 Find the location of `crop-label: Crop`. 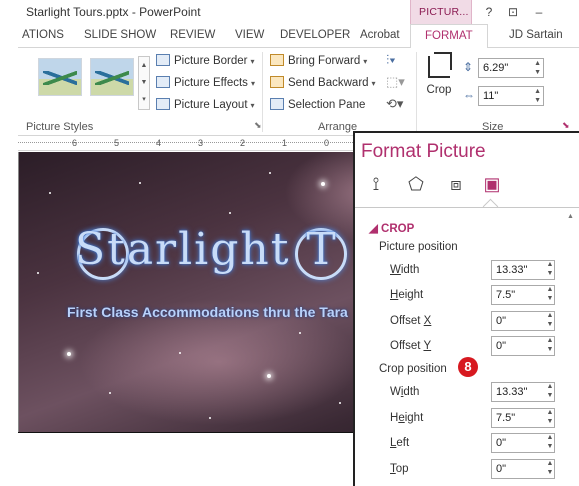

crop-label: Crop is located at coordinates (439, 90).